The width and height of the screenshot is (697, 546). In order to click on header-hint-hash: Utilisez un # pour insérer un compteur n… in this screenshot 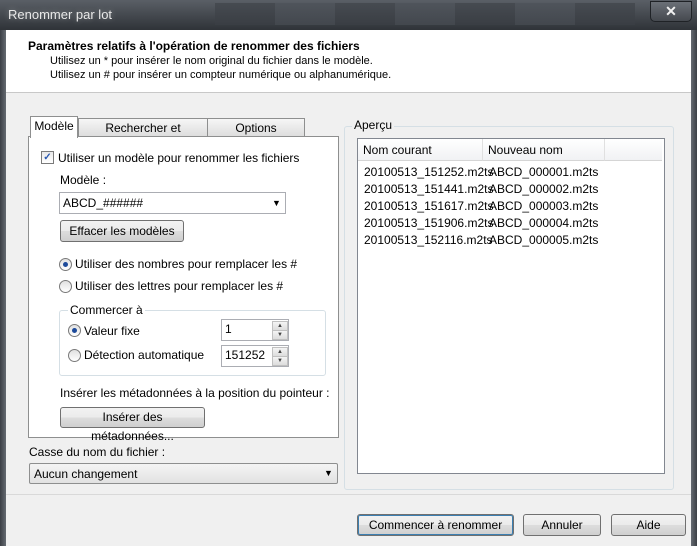, I will do `click(221, 75)`.